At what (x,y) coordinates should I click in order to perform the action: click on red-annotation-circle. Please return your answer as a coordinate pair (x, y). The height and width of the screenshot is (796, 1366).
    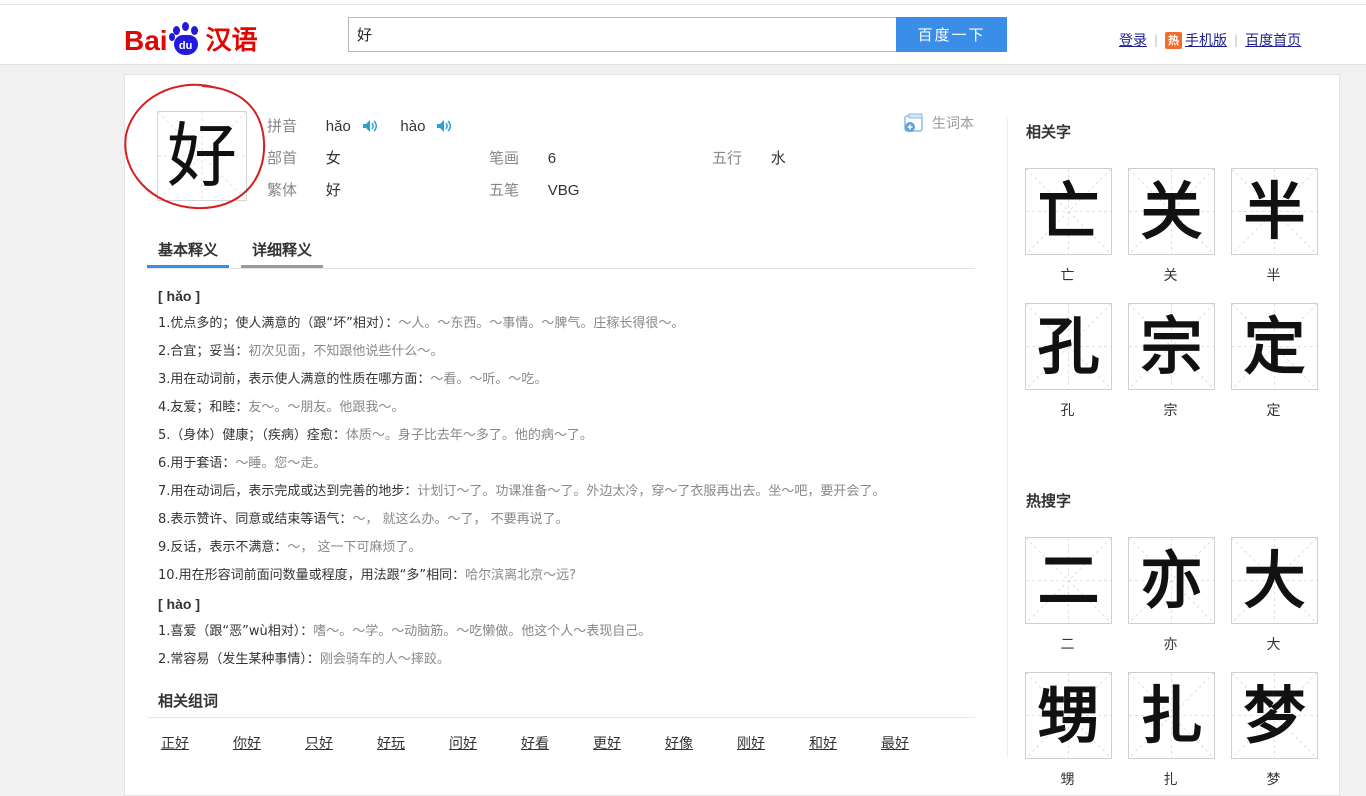
    Looking at the image, I should click on (195, 146).